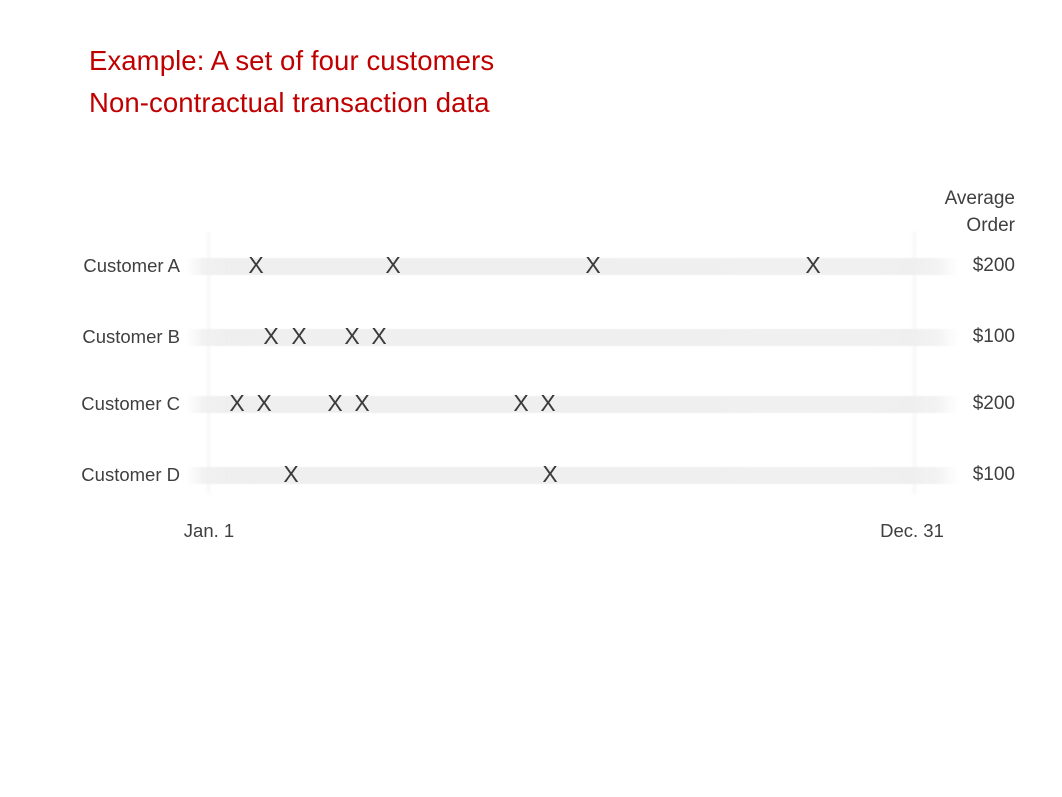 The height and width of the screenshot is (797, 1062). Describe the element at coordinates (209, 530) in the screenshot. I see `axis-label-start: Jan. 1` at that location.